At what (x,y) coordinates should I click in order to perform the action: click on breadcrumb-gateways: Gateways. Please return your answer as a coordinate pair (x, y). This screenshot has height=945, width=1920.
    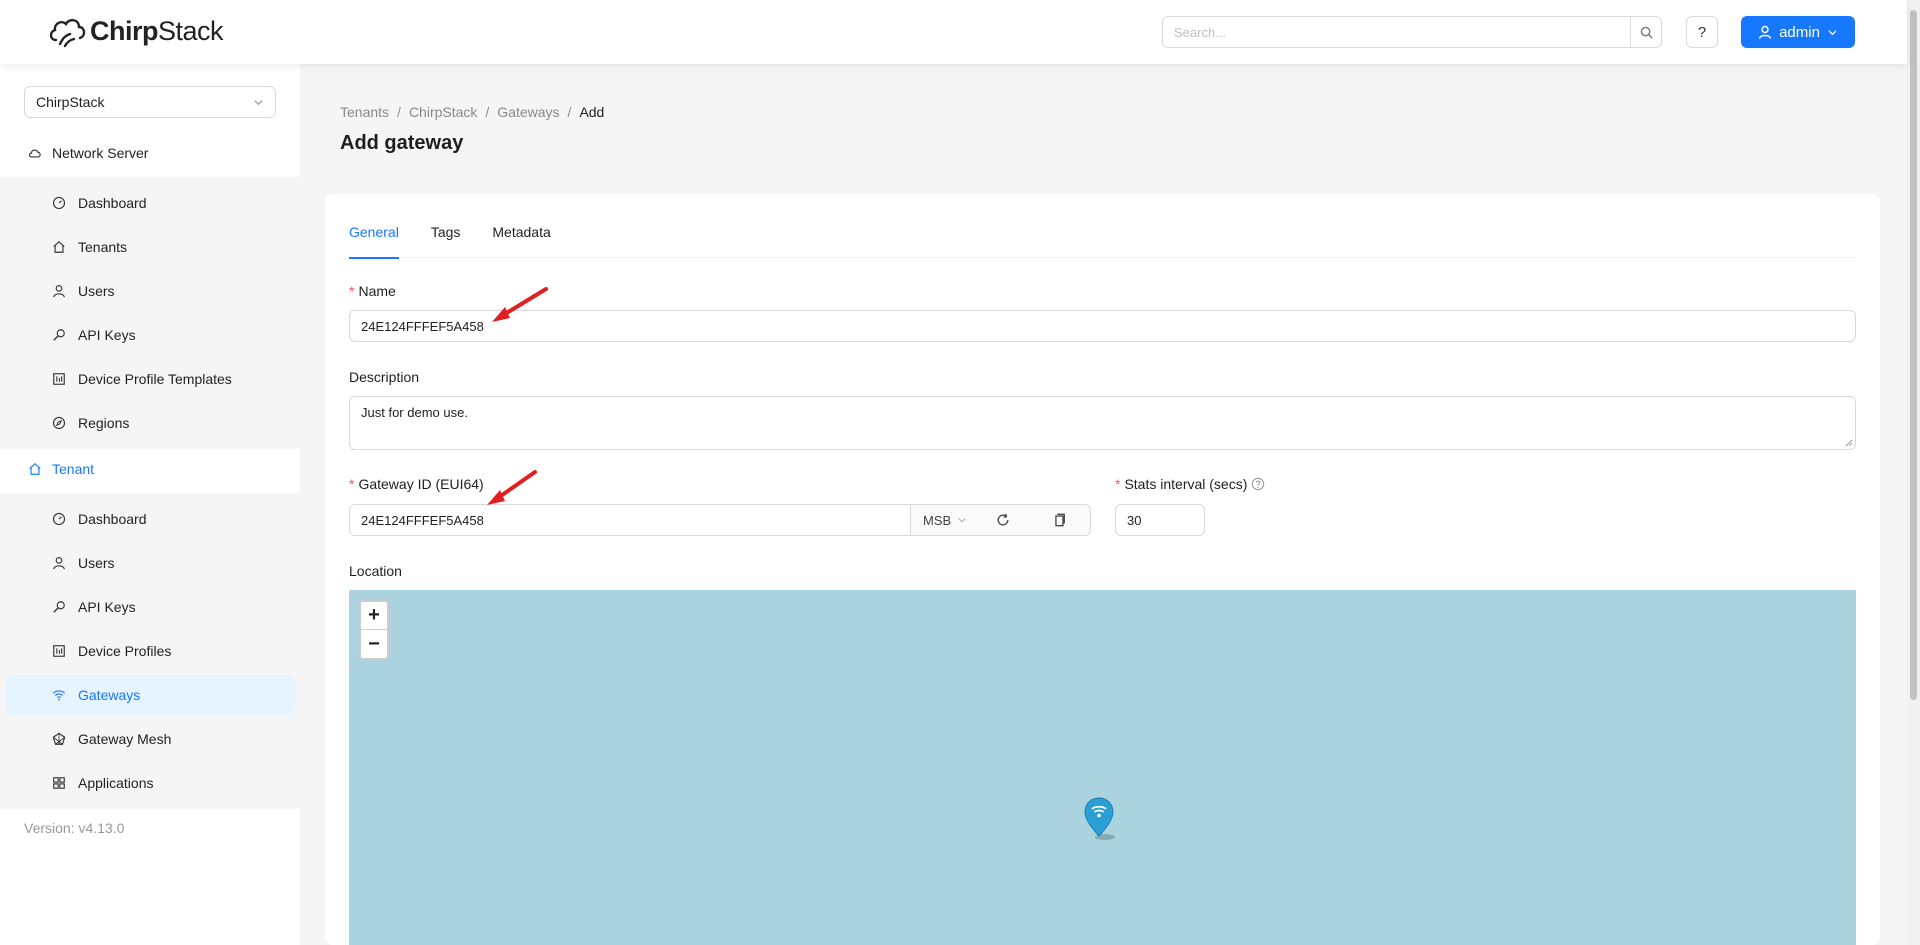
    Looking at the image, I should click on (528, 112).